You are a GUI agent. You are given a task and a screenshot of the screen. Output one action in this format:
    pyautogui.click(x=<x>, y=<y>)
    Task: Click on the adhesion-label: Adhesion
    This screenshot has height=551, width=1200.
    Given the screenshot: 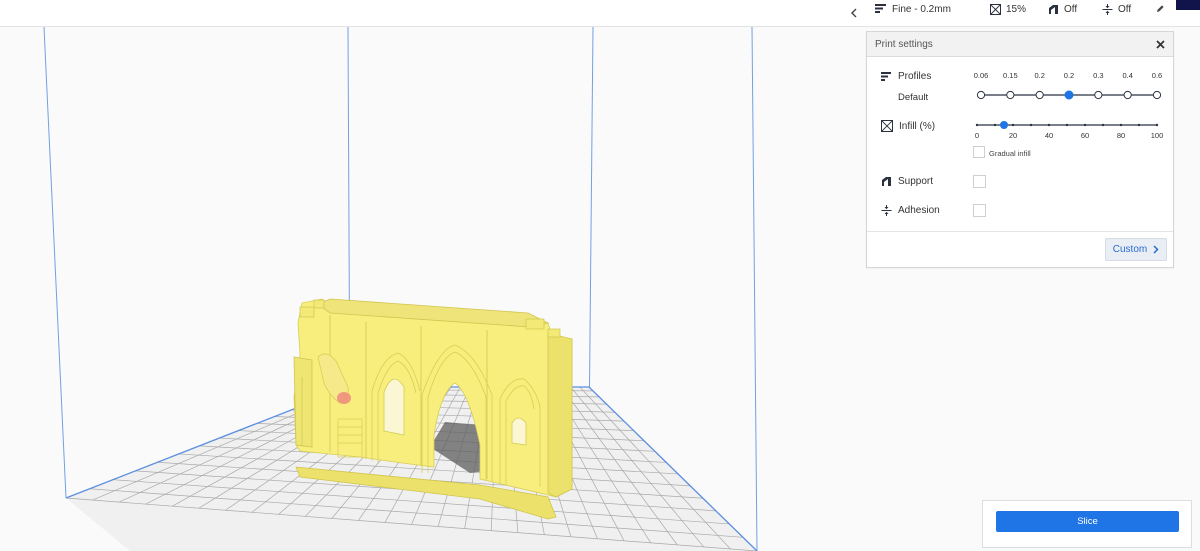 What is the action you would take?
    pyautogui.click(x=919, y=210)
    